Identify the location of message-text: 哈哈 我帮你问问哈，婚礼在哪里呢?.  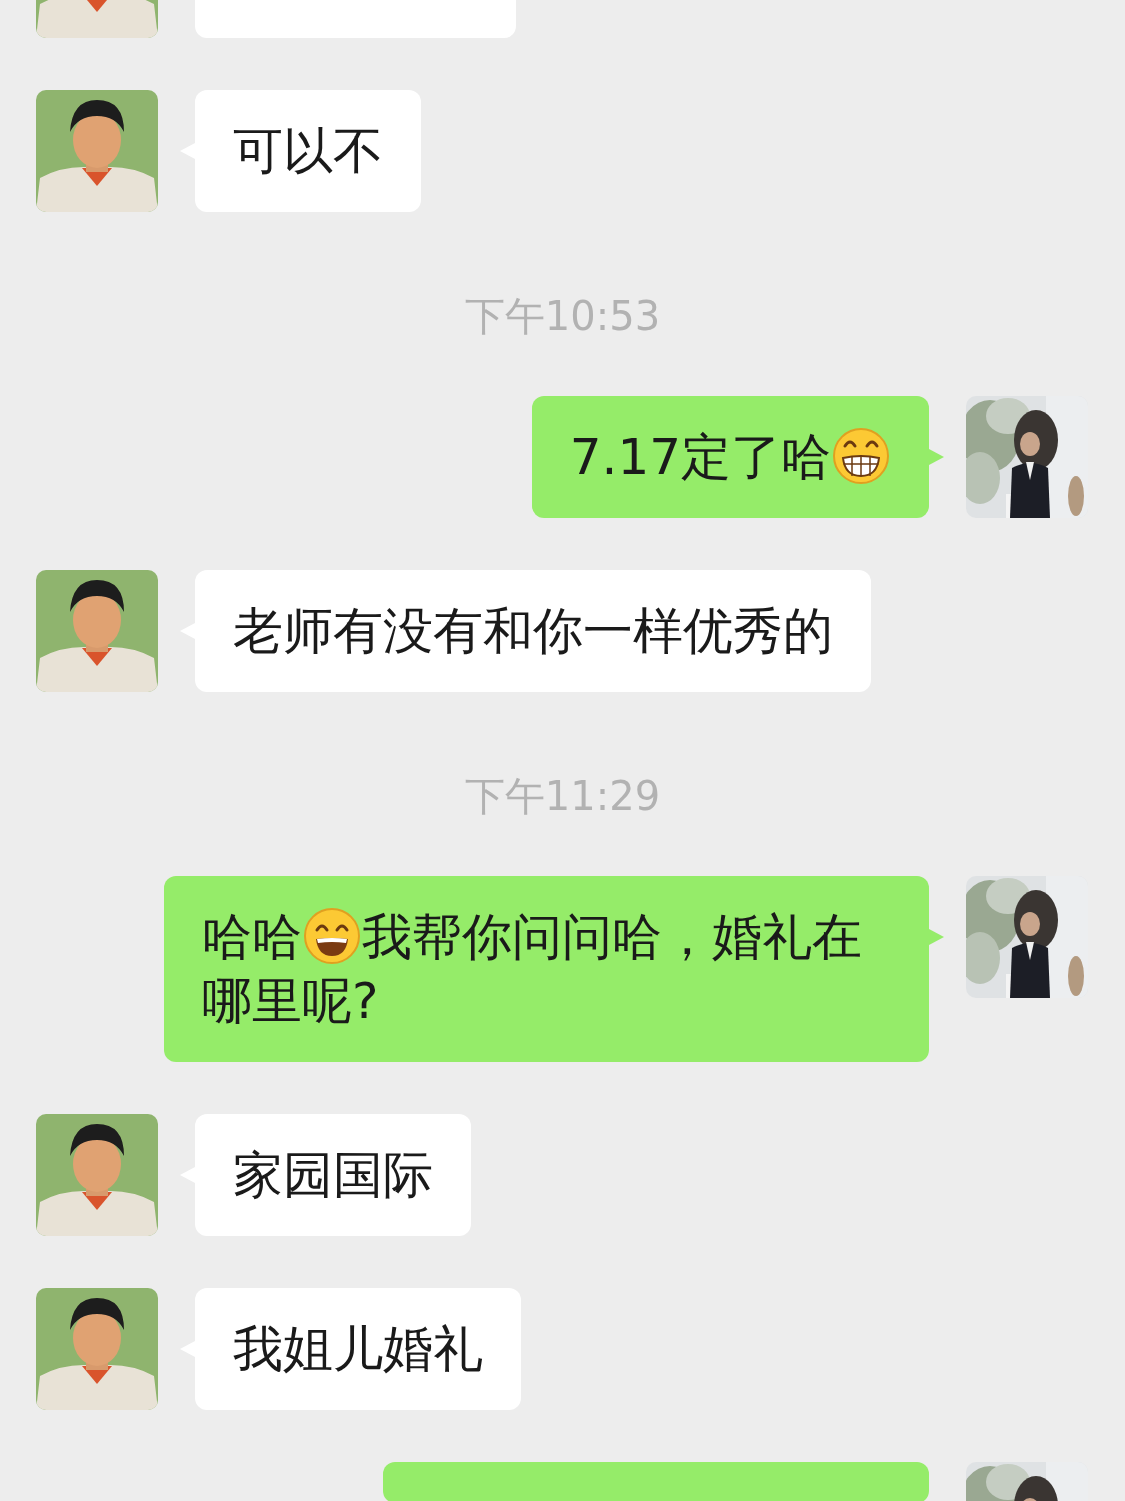
(532, 969).